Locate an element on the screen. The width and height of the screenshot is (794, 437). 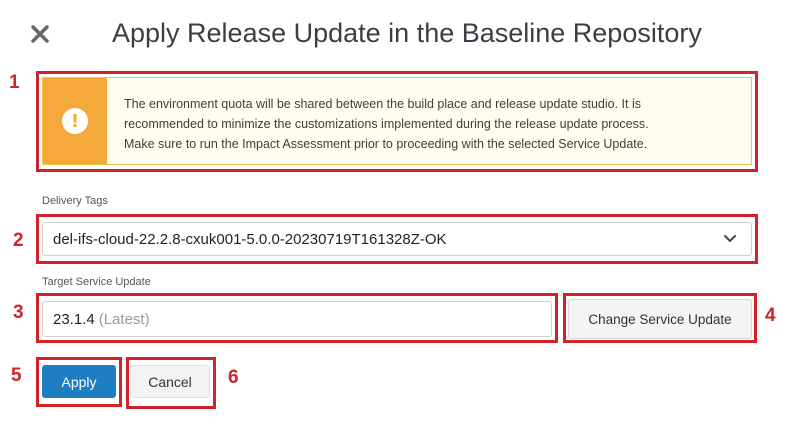
callout-number-5: 5 is located at coordinates (16, 375).